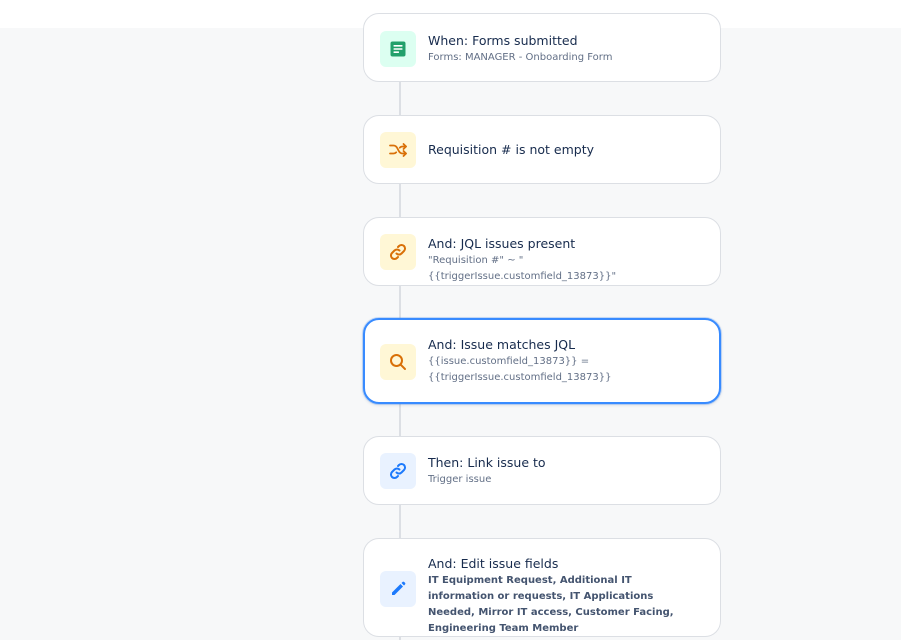  What do you see at coordinates (493, 563) in the screenshot?
I see `step-title: And: Edit issue fields` at bounding box center [493, 563].